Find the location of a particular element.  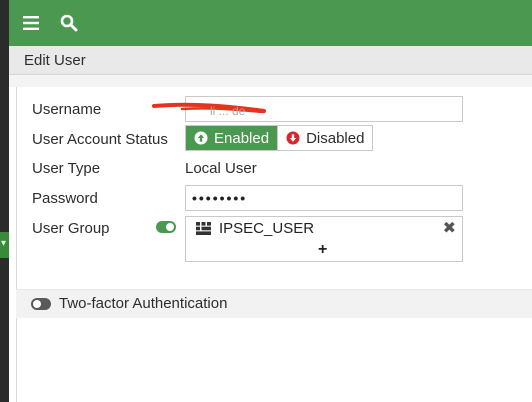

two-factor-label: Two-factor Authentication is located at coordinates (143, 303).